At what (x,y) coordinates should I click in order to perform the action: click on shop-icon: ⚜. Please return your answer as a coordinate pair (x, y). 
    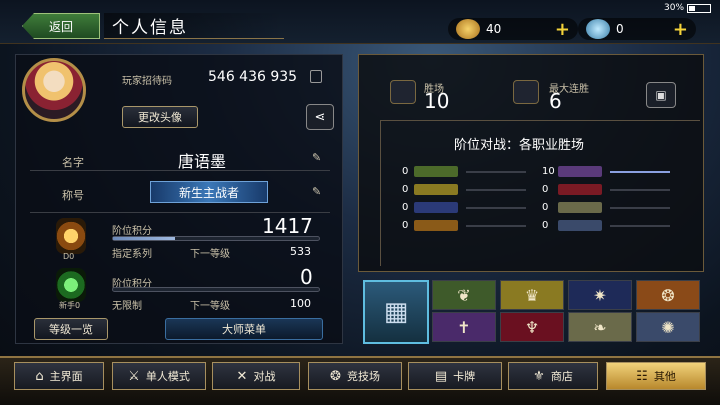
    Looking at the image, I should click on (539, 376).